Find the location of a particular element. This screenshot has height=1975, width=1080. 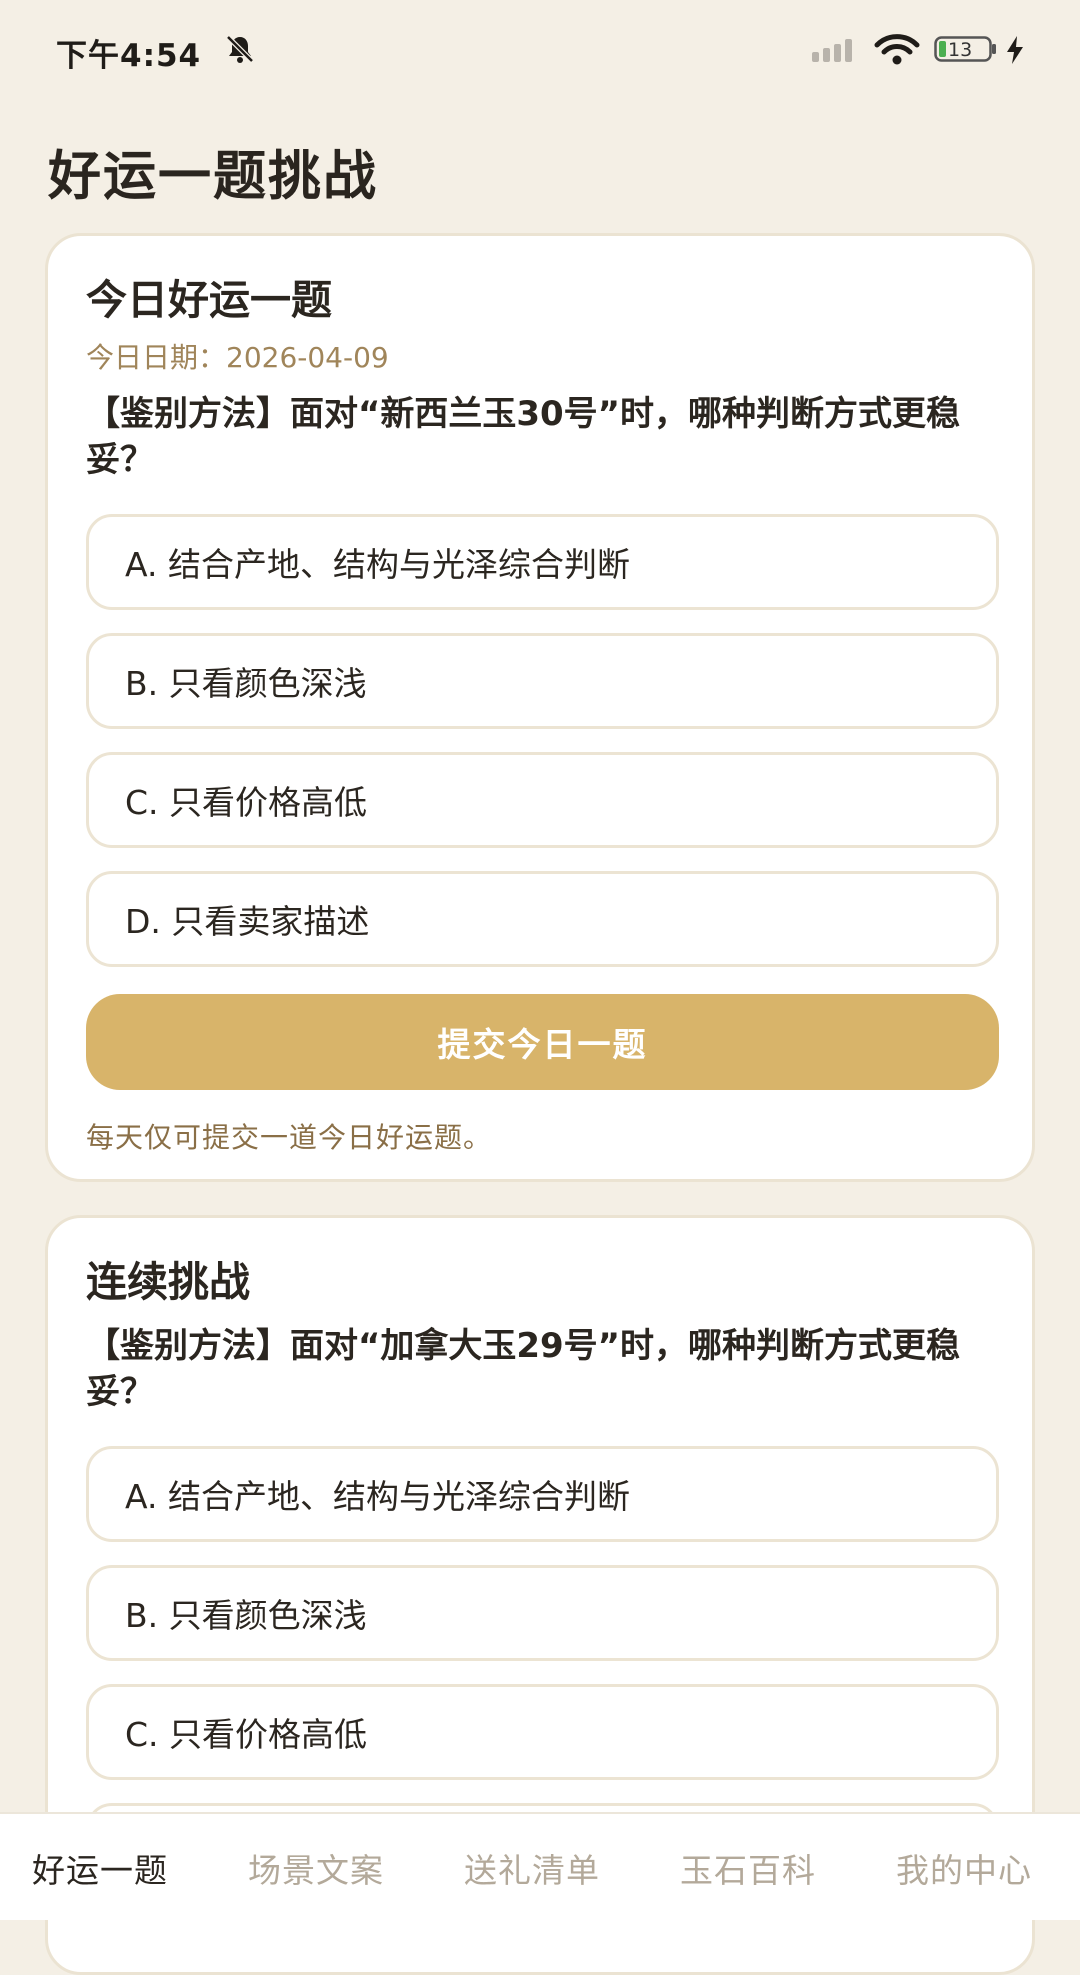

daily-limit-note: 每天仅可提交一道今日好运题。 is located at coordinates (289, 1137).